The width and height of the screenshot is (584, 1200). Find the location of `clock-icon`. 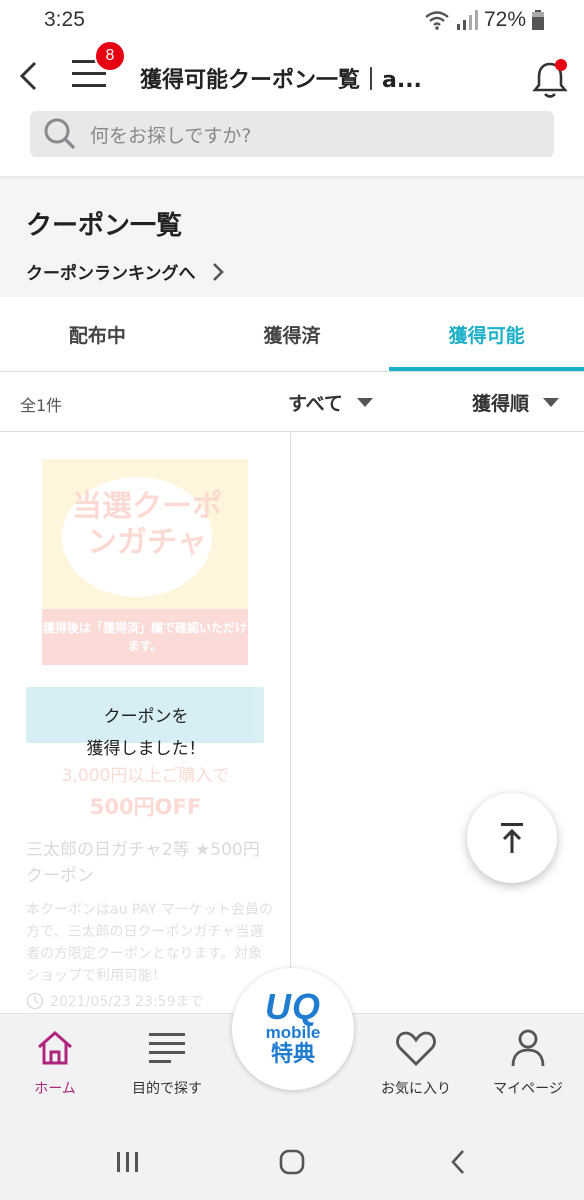

clock-icon is located at coordinates (35, 1001).